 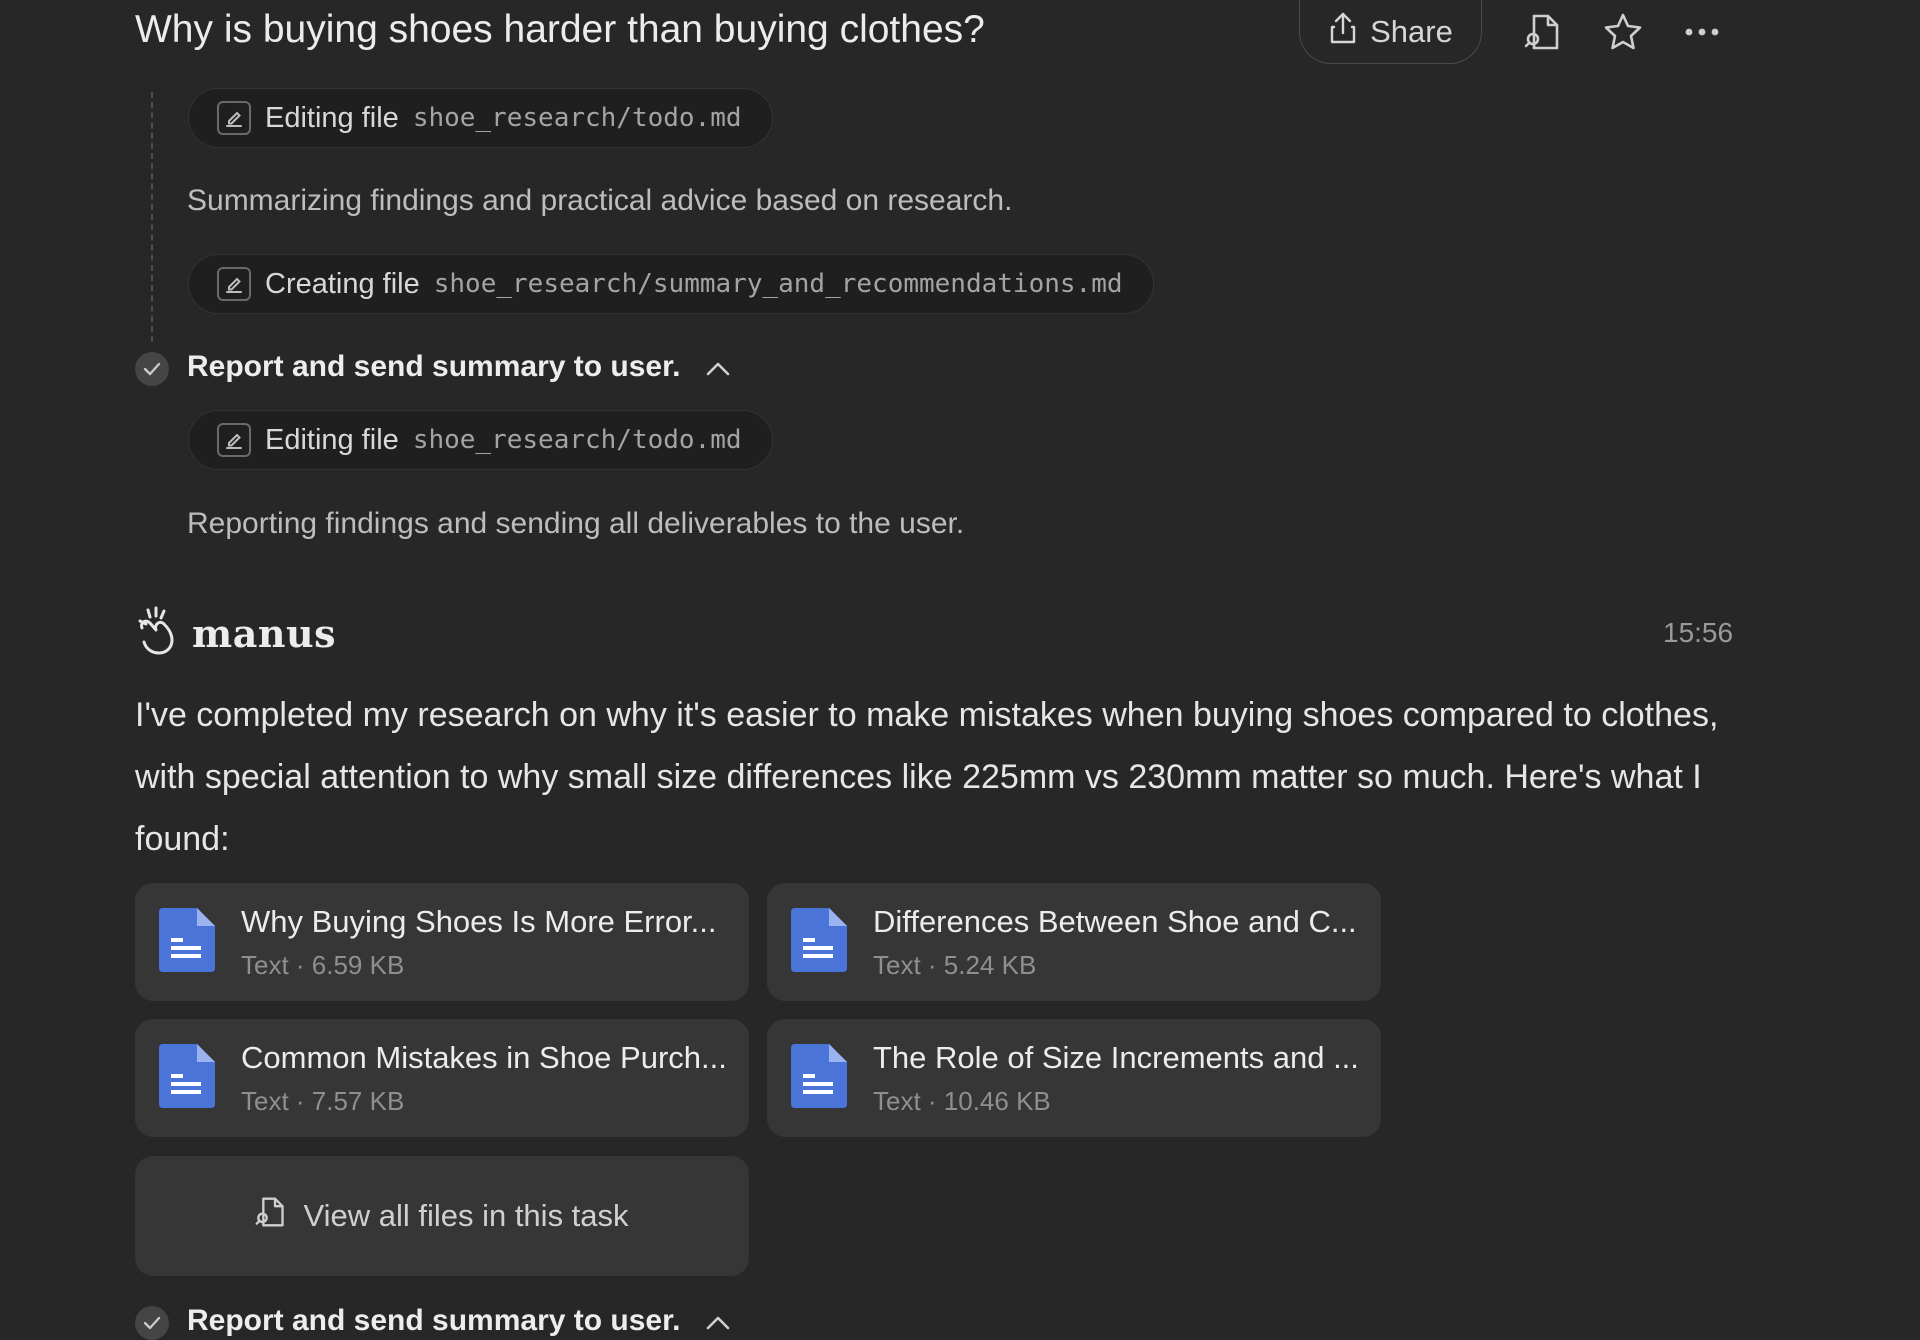 What do you see at coordinates (1702, 32) in the screenshot?
I see `more-icon` at bounding box center [1702, 32].